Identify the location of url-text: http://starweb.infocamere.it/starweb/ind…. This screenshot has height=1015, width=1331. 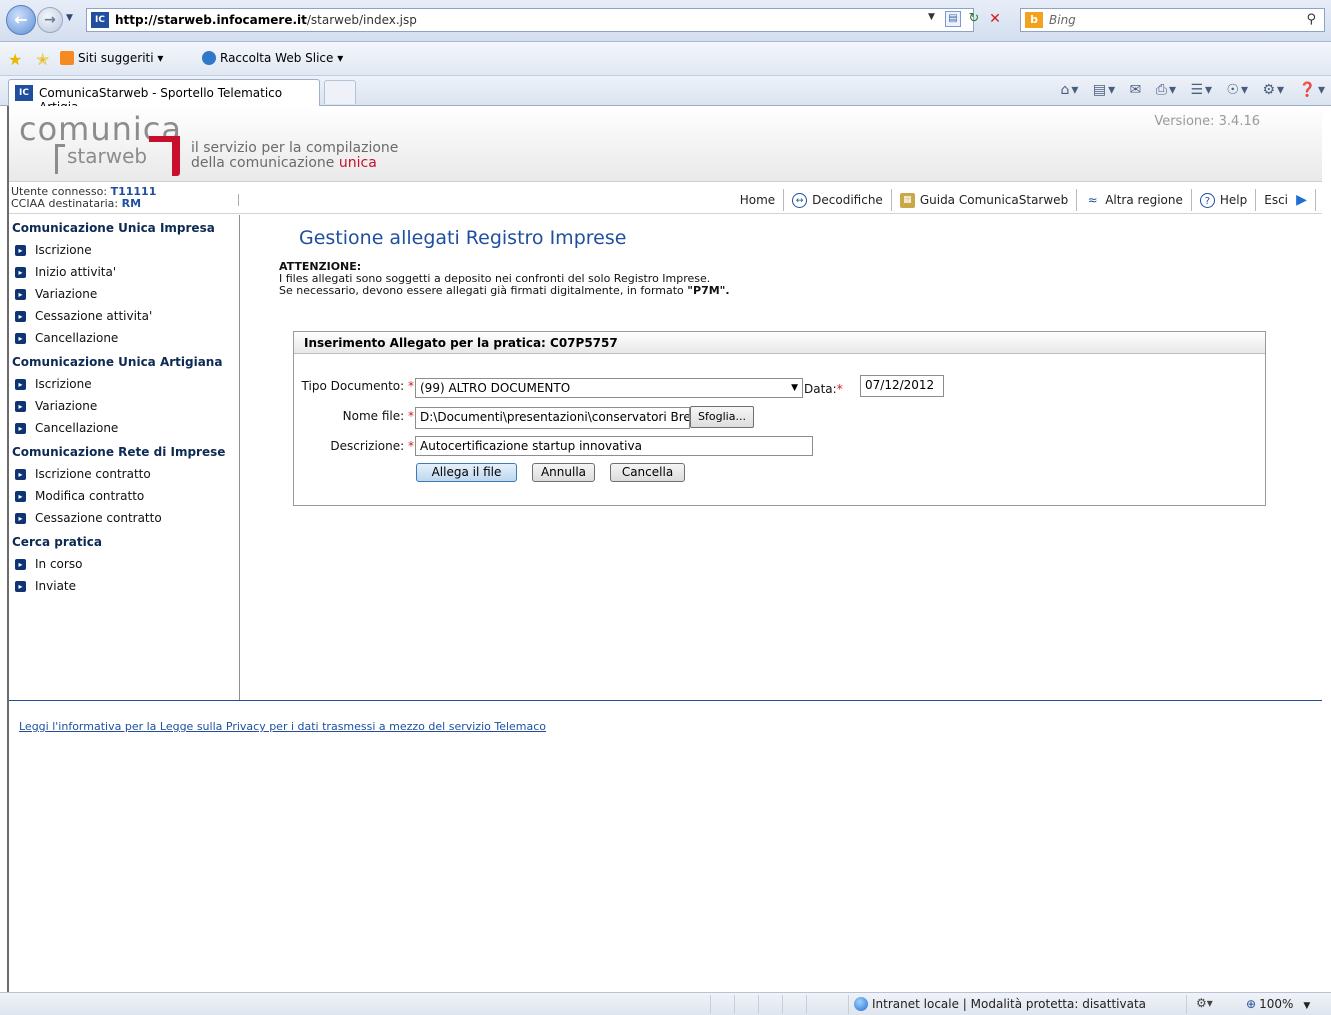
(266, 20).